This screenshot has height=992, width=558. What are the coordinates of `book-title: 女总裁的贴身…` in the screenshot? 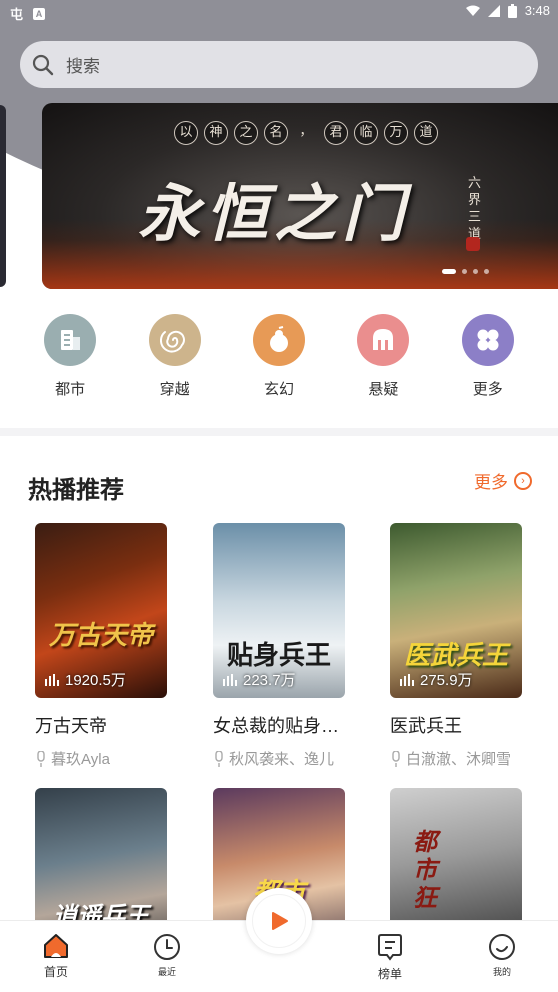 It's located at (276, 726).